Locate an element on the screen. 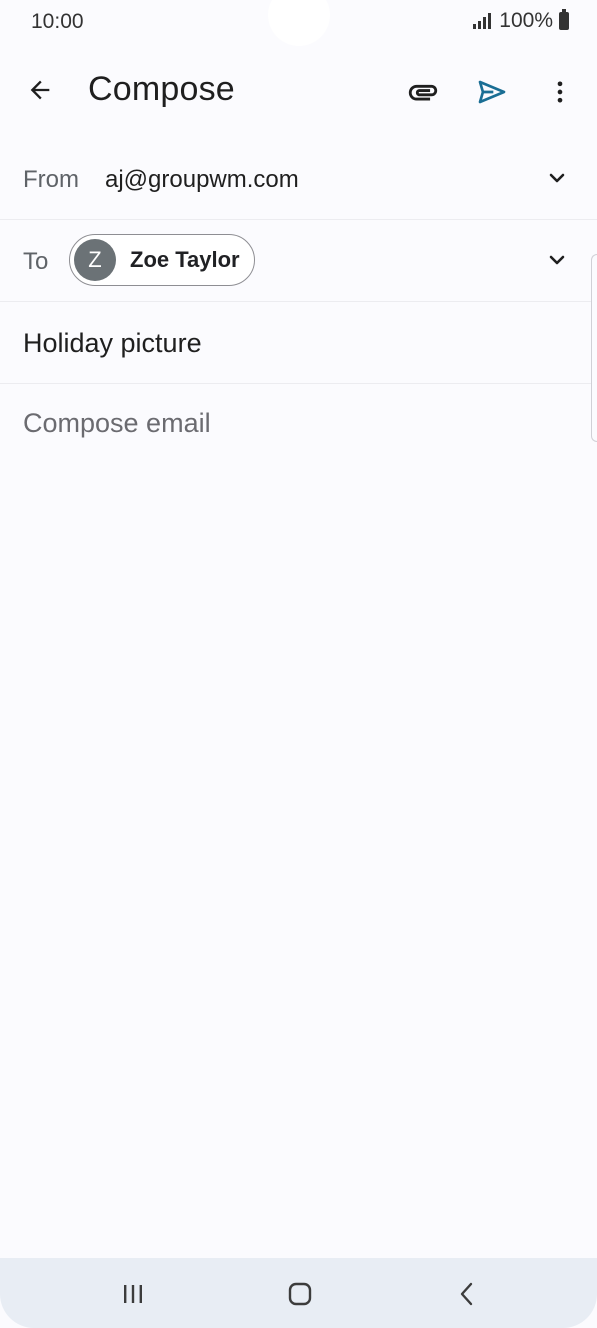 This screenshot has width=597, height=1328. system-back-button is located at coordinates (467, 1294).